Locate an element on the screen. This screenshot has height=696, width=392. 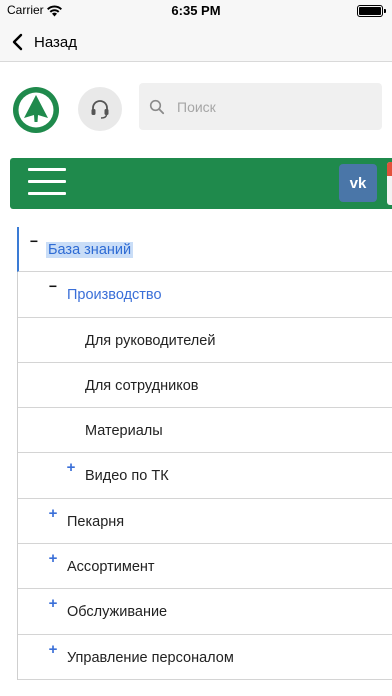
status-bar: Carrier 6:35 PM is located at coordinates (196, 11).